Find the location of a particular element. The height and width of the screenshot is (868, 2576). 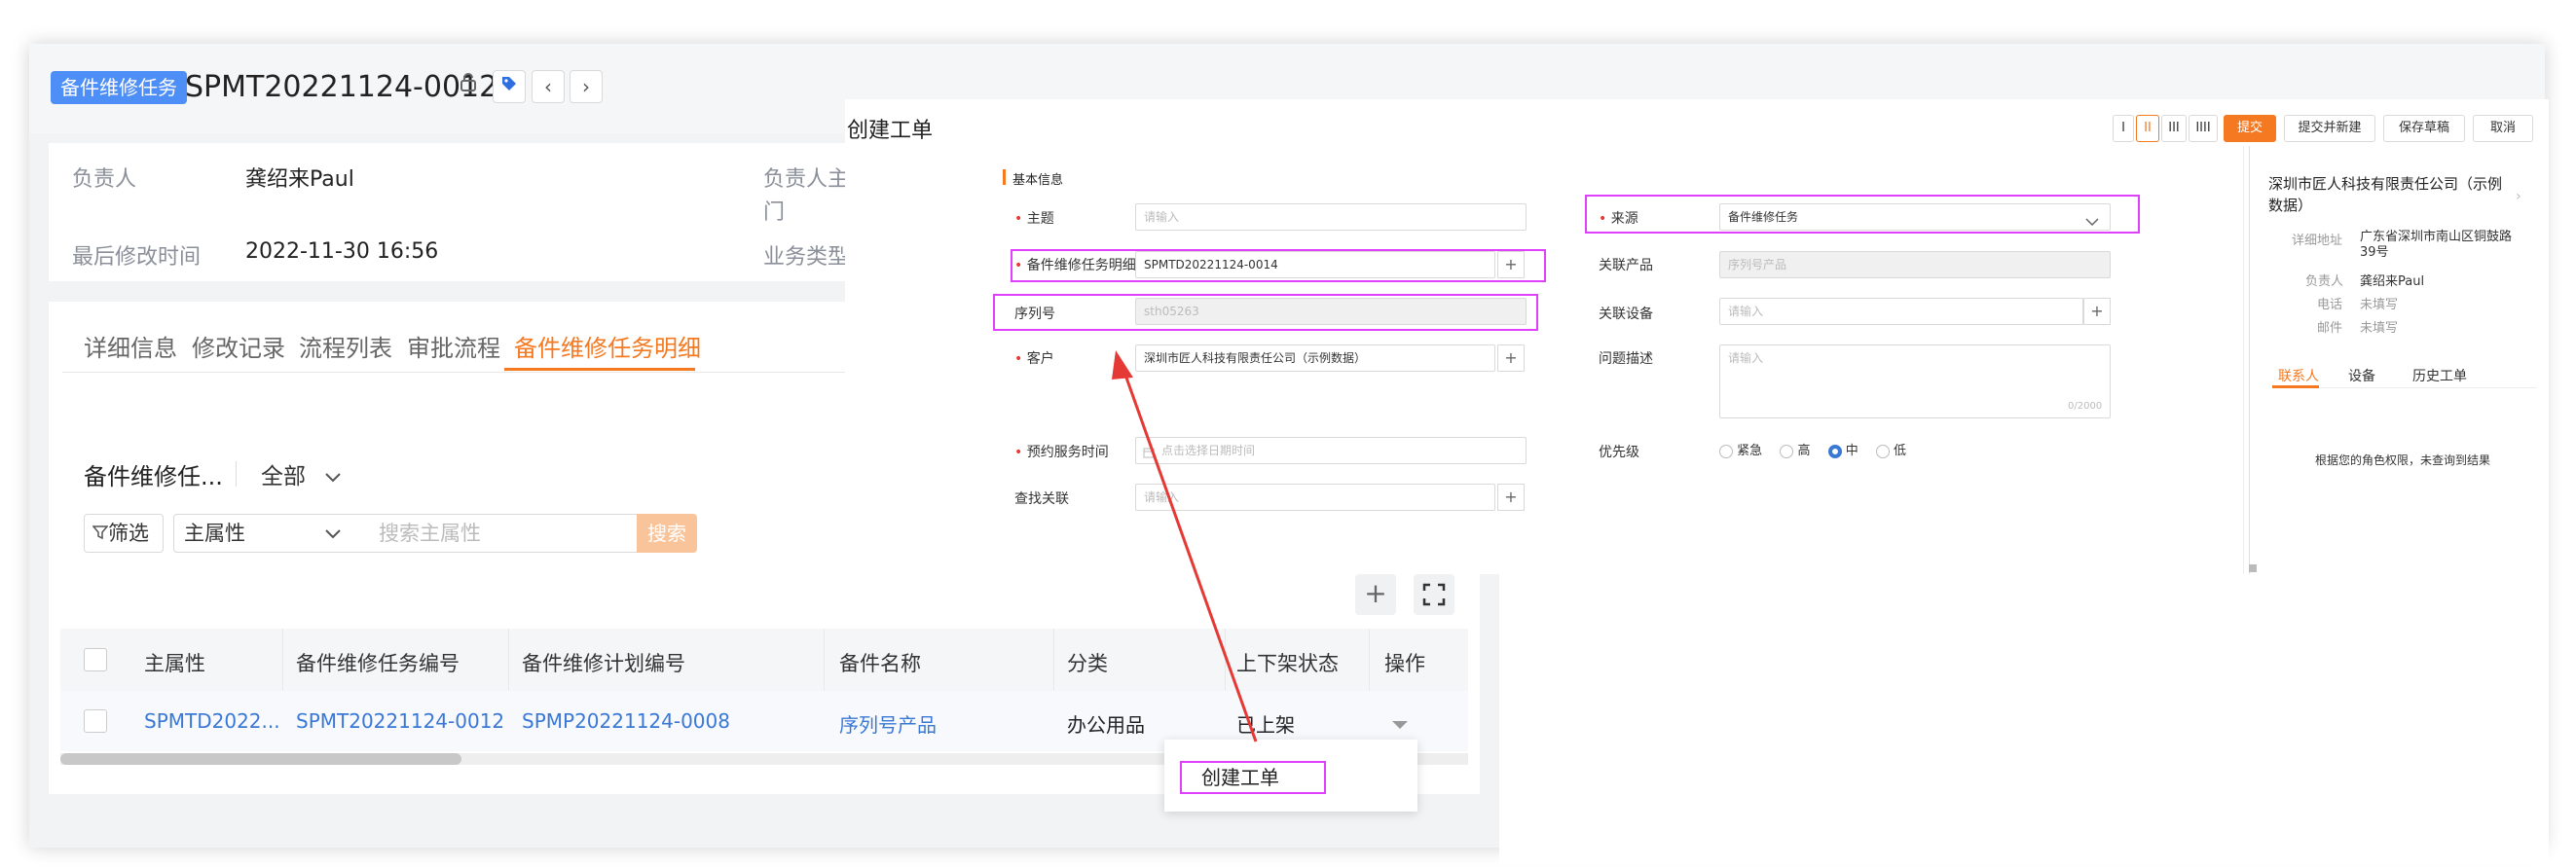

row-actions-caret-icon is located at coordinates (1400, 725).